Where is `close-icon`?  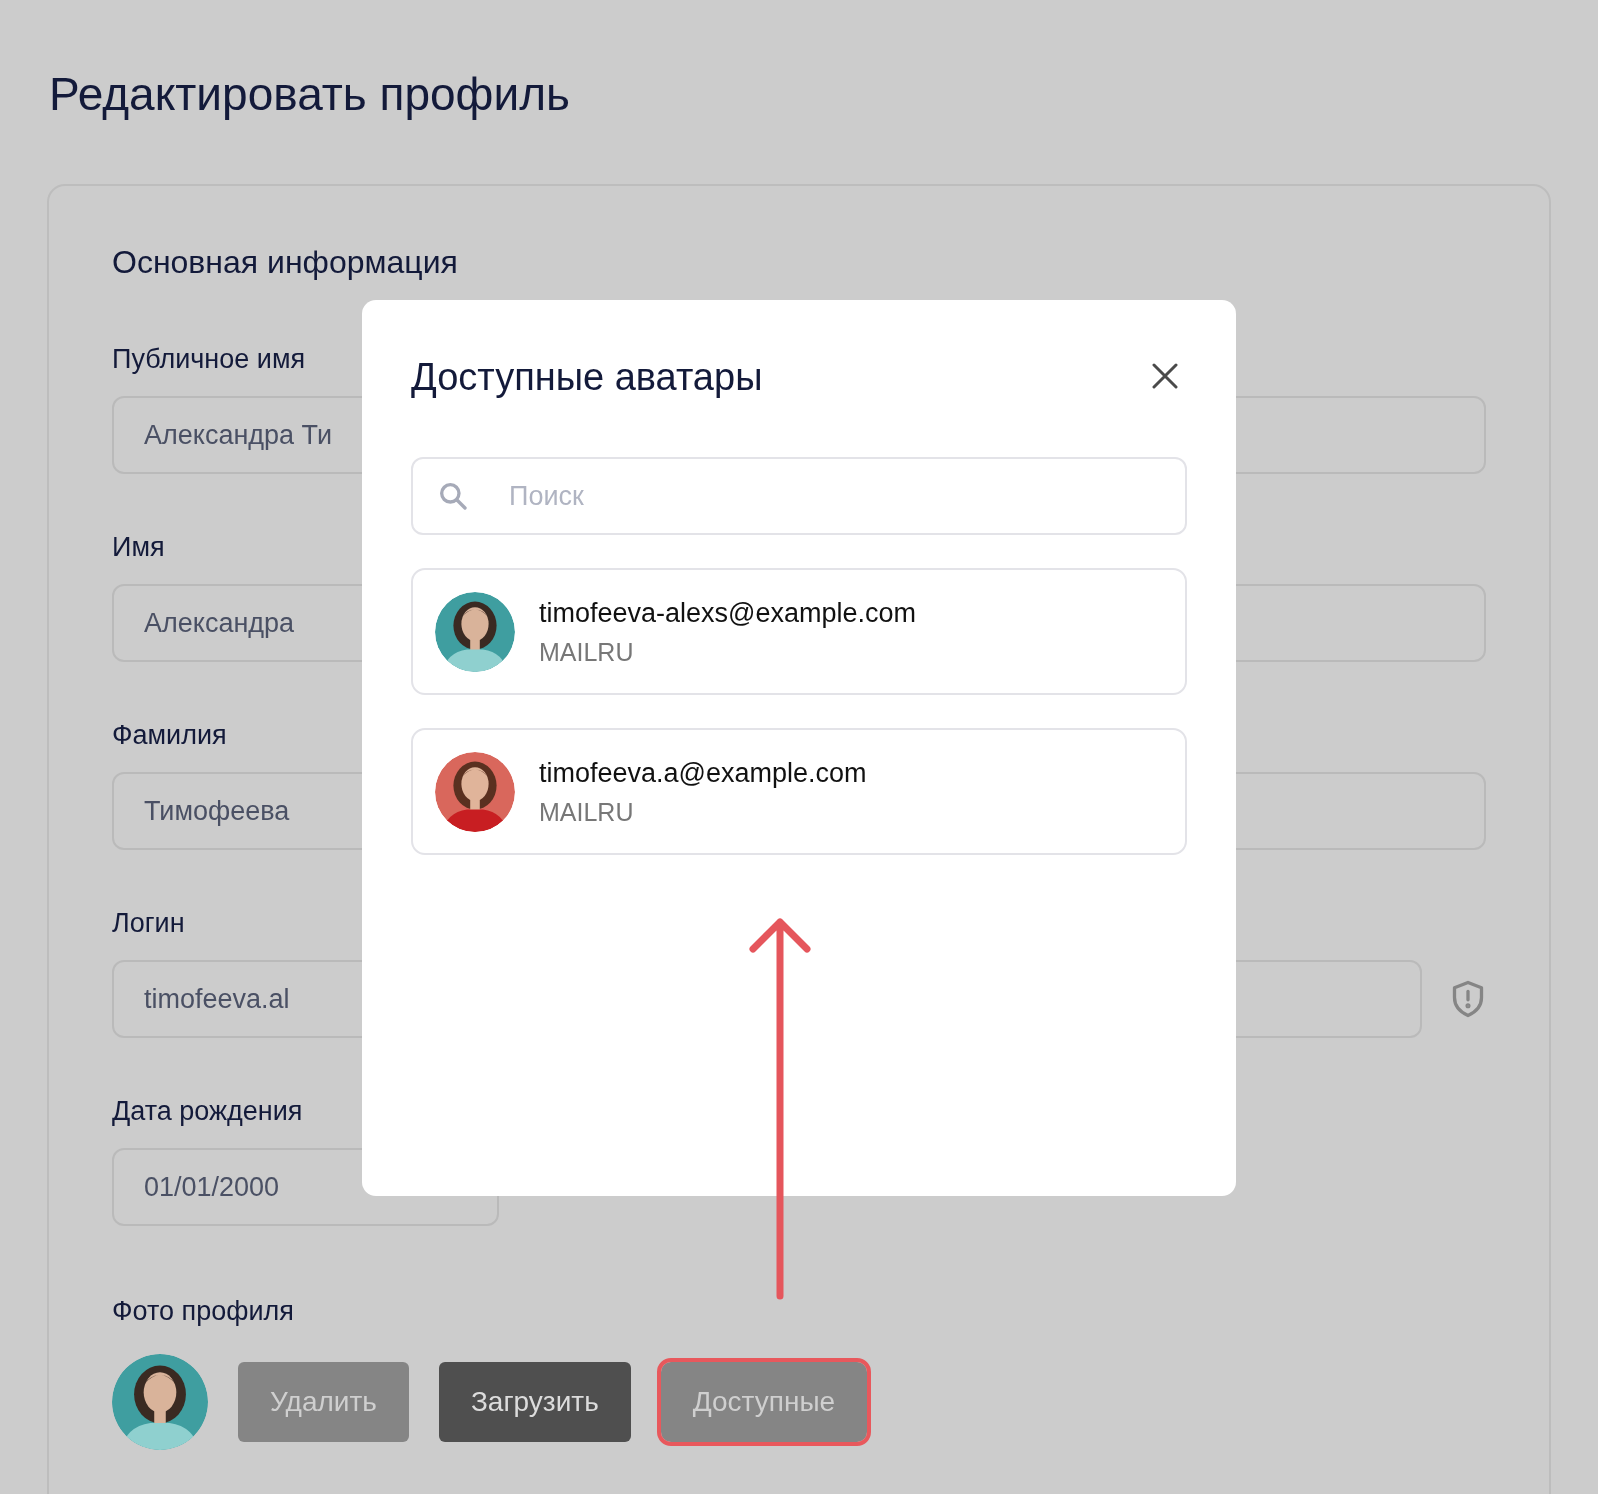
close-icon is located at coordinates (1165, 376).